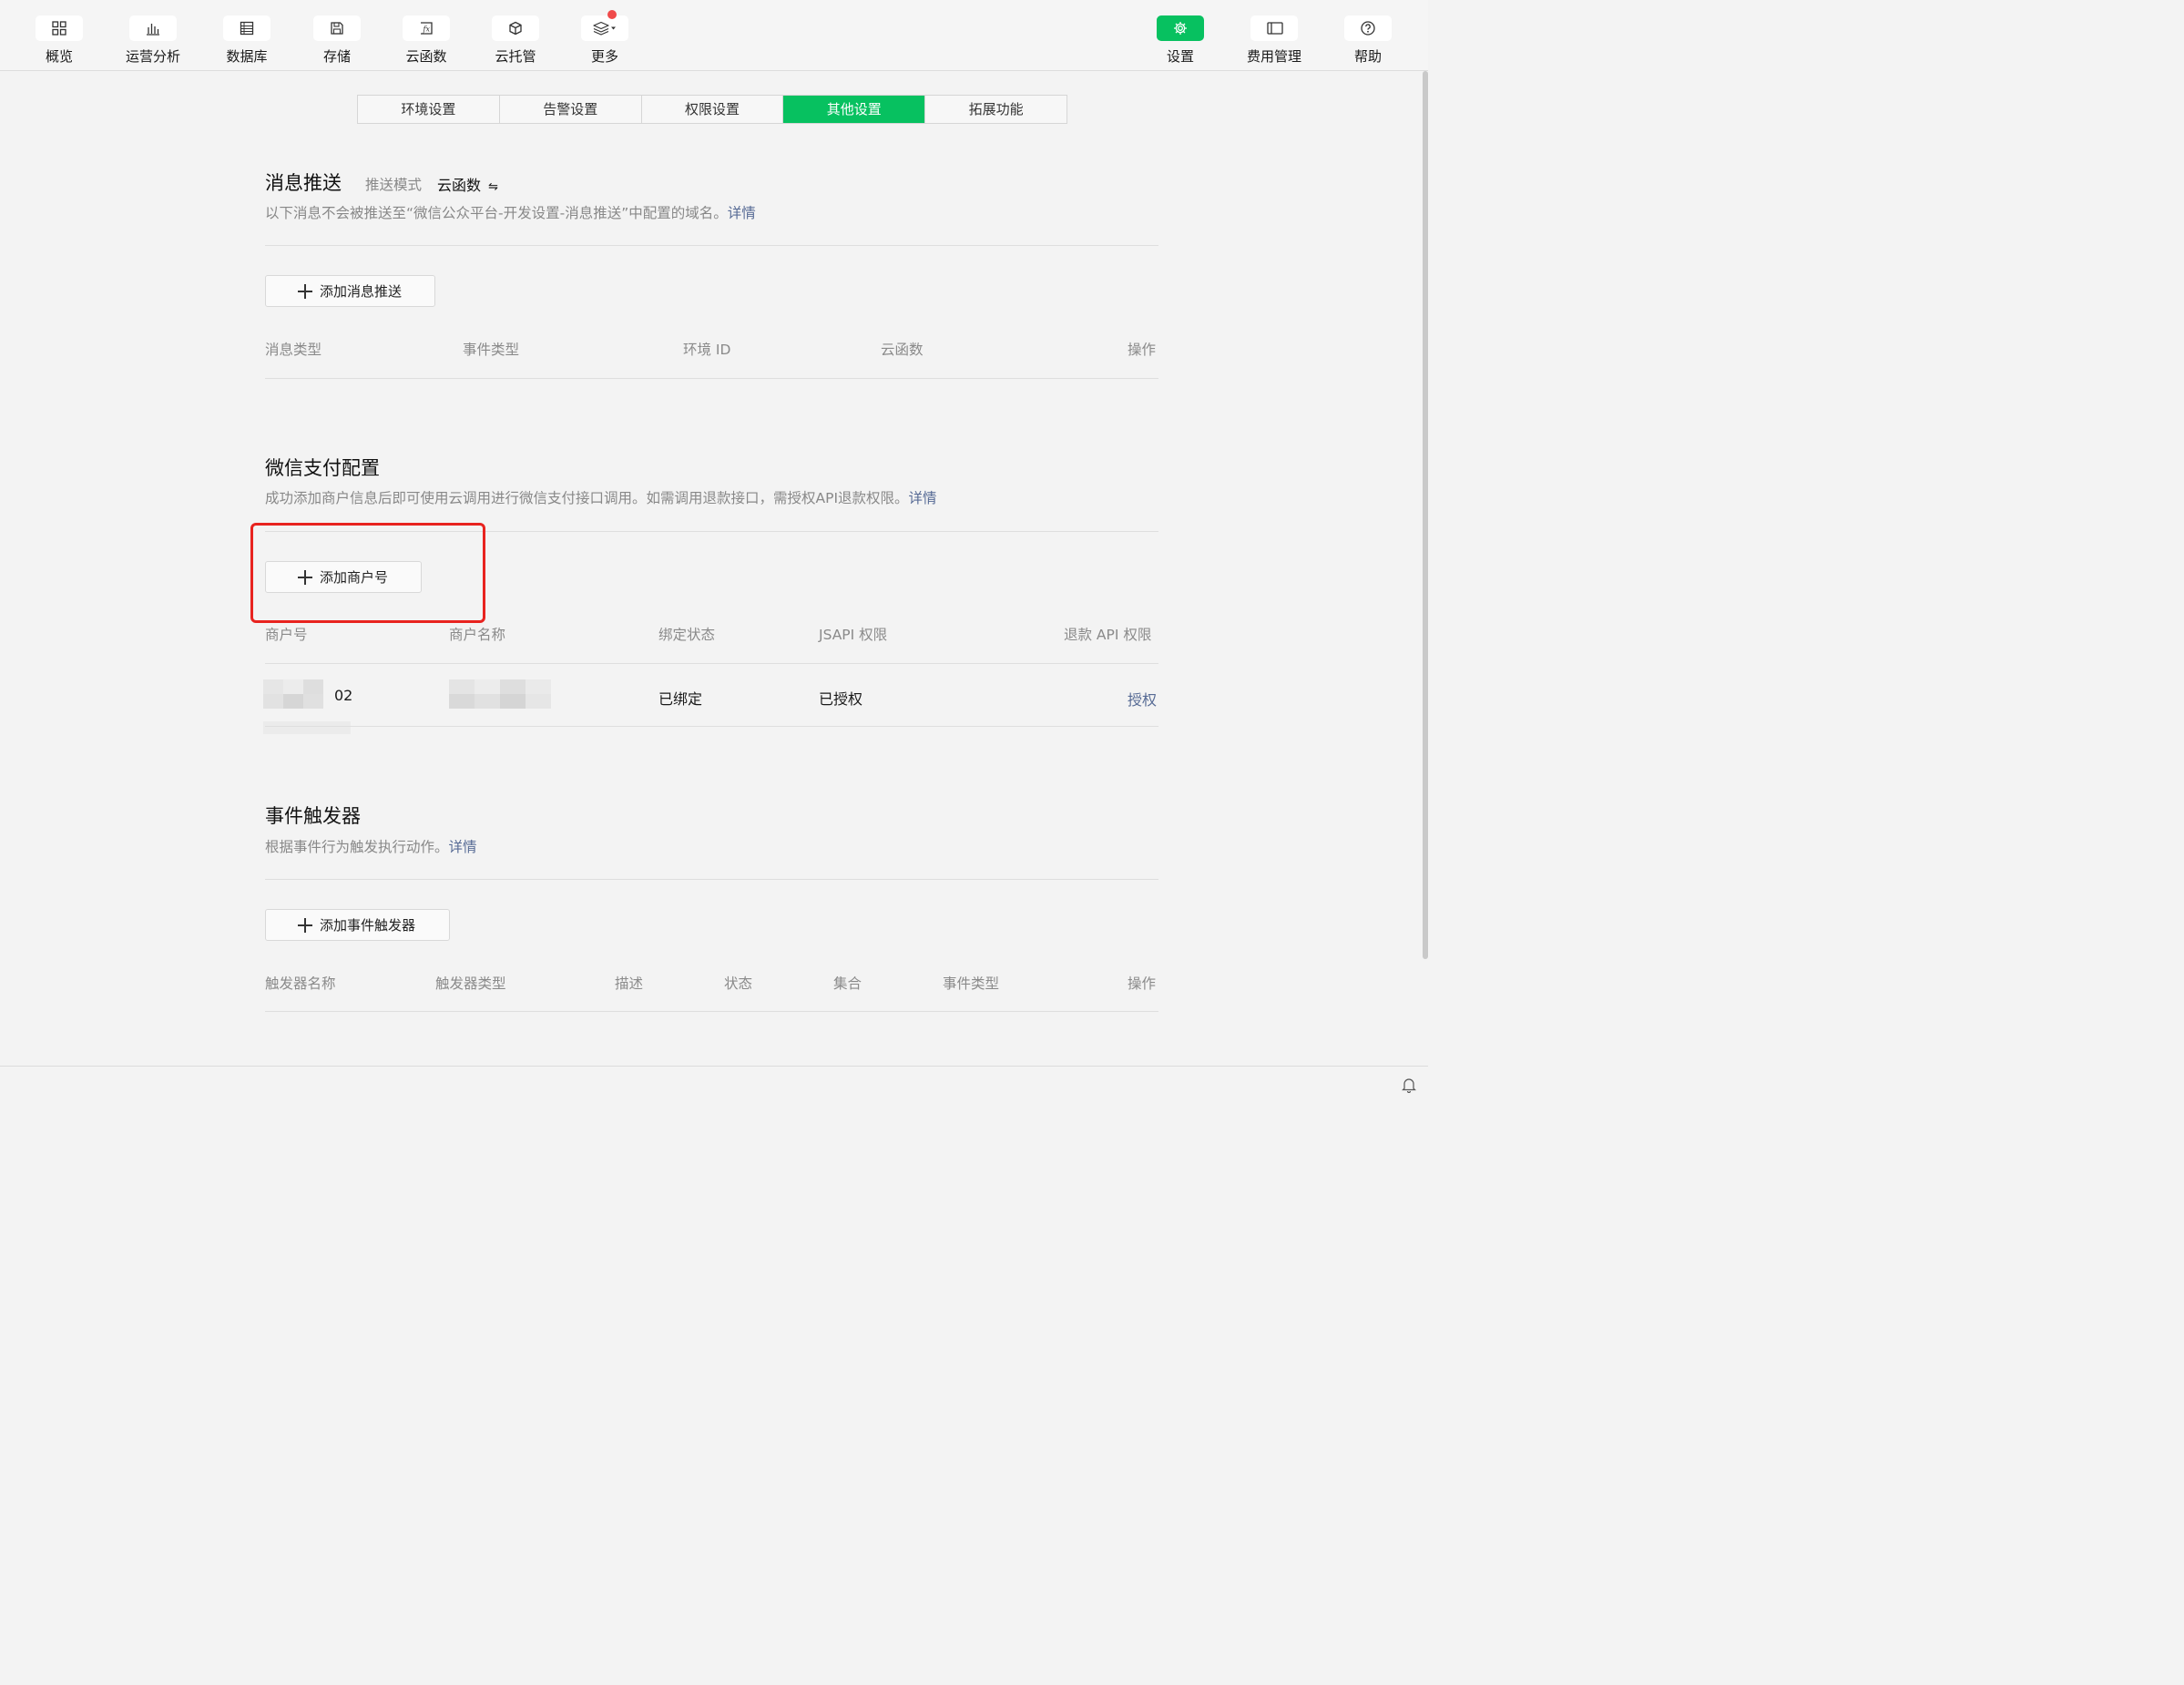 The image size is (2184, 1685). What do you see at coordinates (680, 699) in the screenshot?
I see `bind-status: 已绑定` at bounding box center [680, 699].